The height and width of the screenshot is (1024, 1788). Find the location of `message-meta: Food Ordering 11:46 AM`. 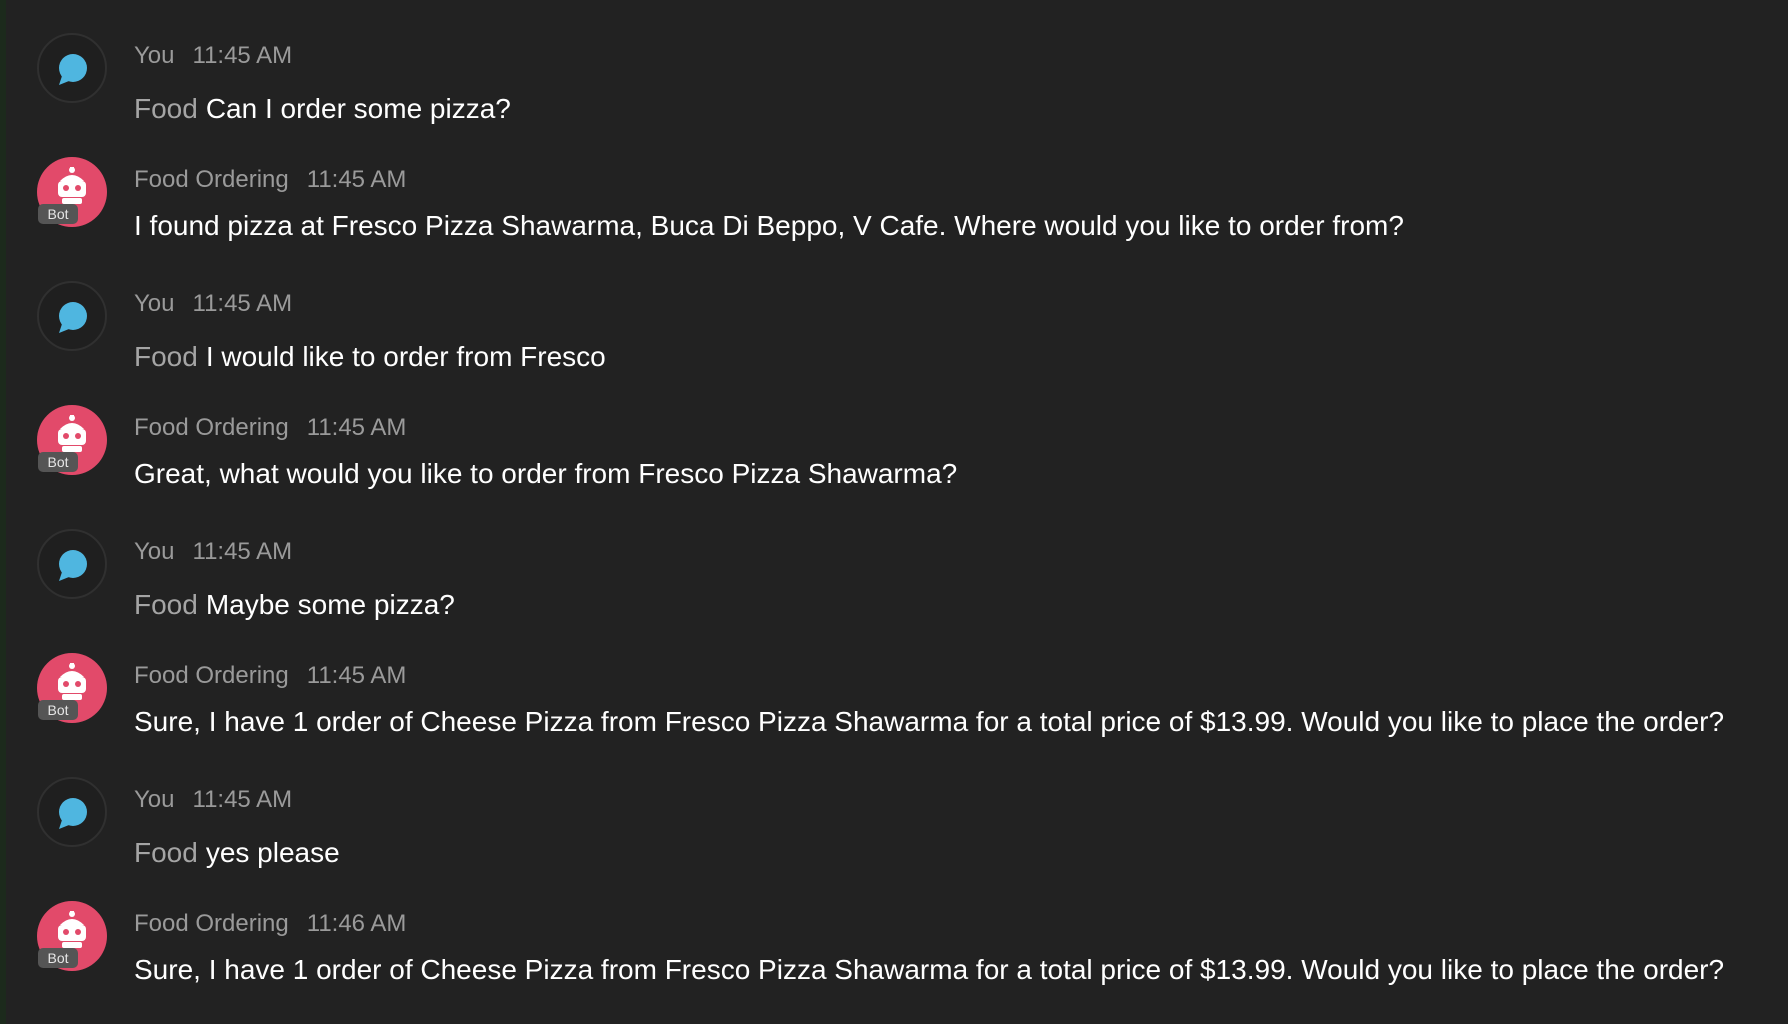

message-meta: Food Ordering 11:46 AM is located at coordinates (270, 924).